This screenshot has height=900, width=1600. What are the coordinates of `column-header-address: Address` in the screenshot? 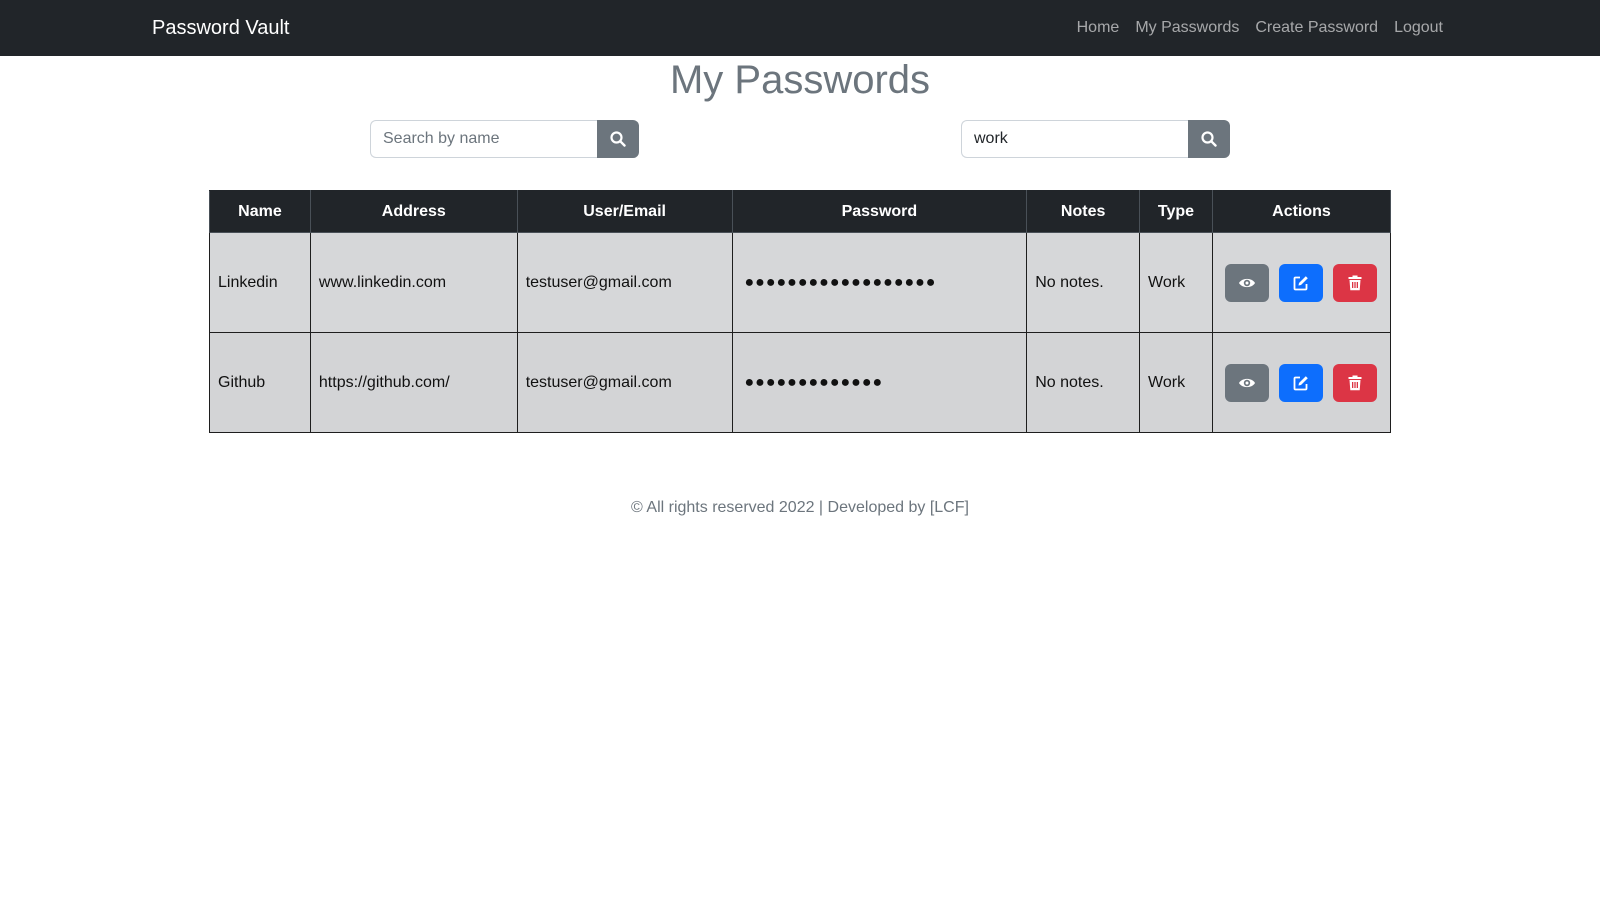 It's located at (413, 211).